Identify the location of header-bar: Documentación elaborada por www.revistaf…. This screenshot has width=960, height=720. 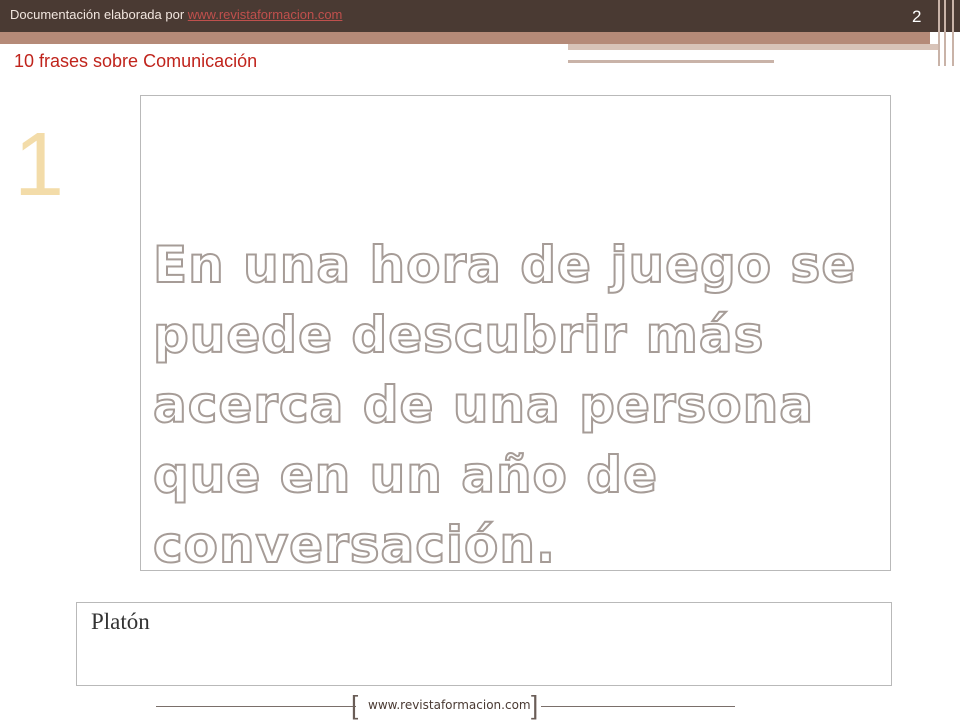
(480, 16).